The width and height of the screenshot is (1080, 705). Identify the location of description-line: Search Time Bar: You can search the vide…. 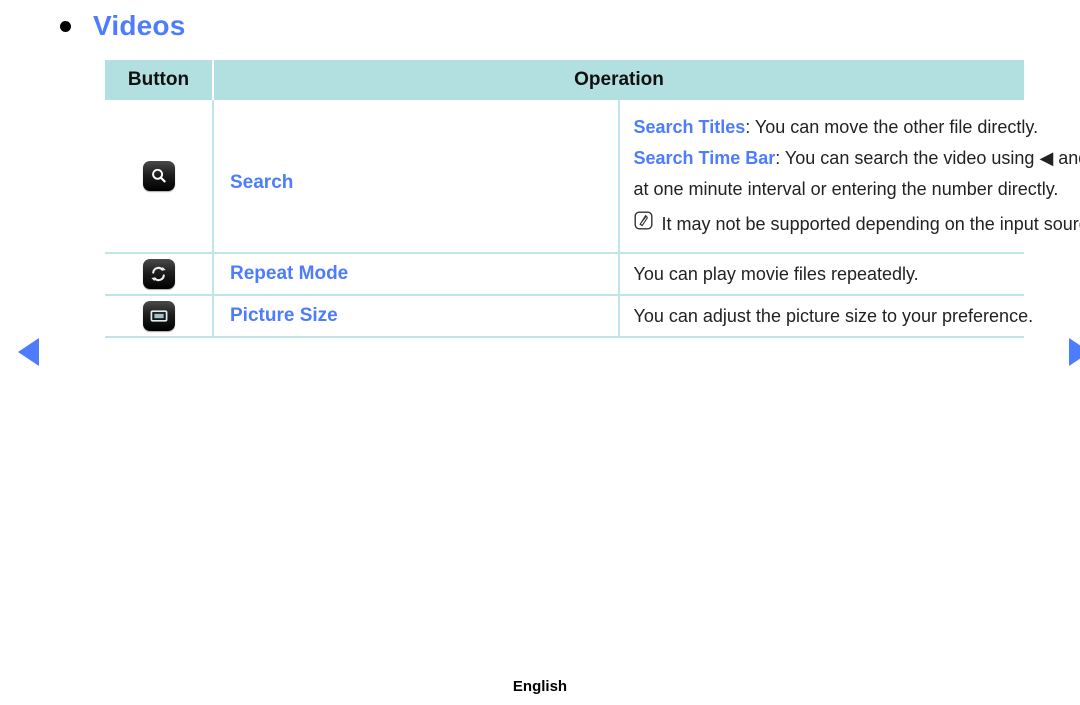
(856, 158).